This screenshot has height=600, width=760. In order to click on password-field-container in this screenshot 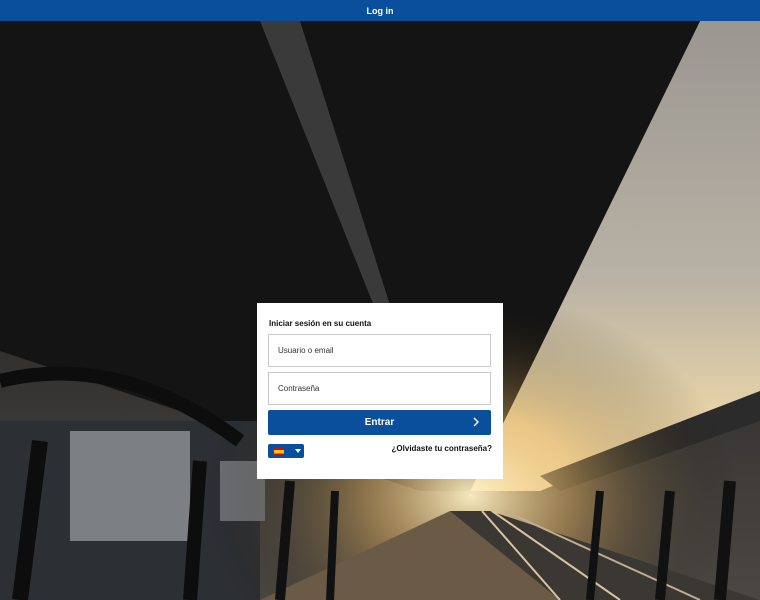, I will do `click(379, 388)`.